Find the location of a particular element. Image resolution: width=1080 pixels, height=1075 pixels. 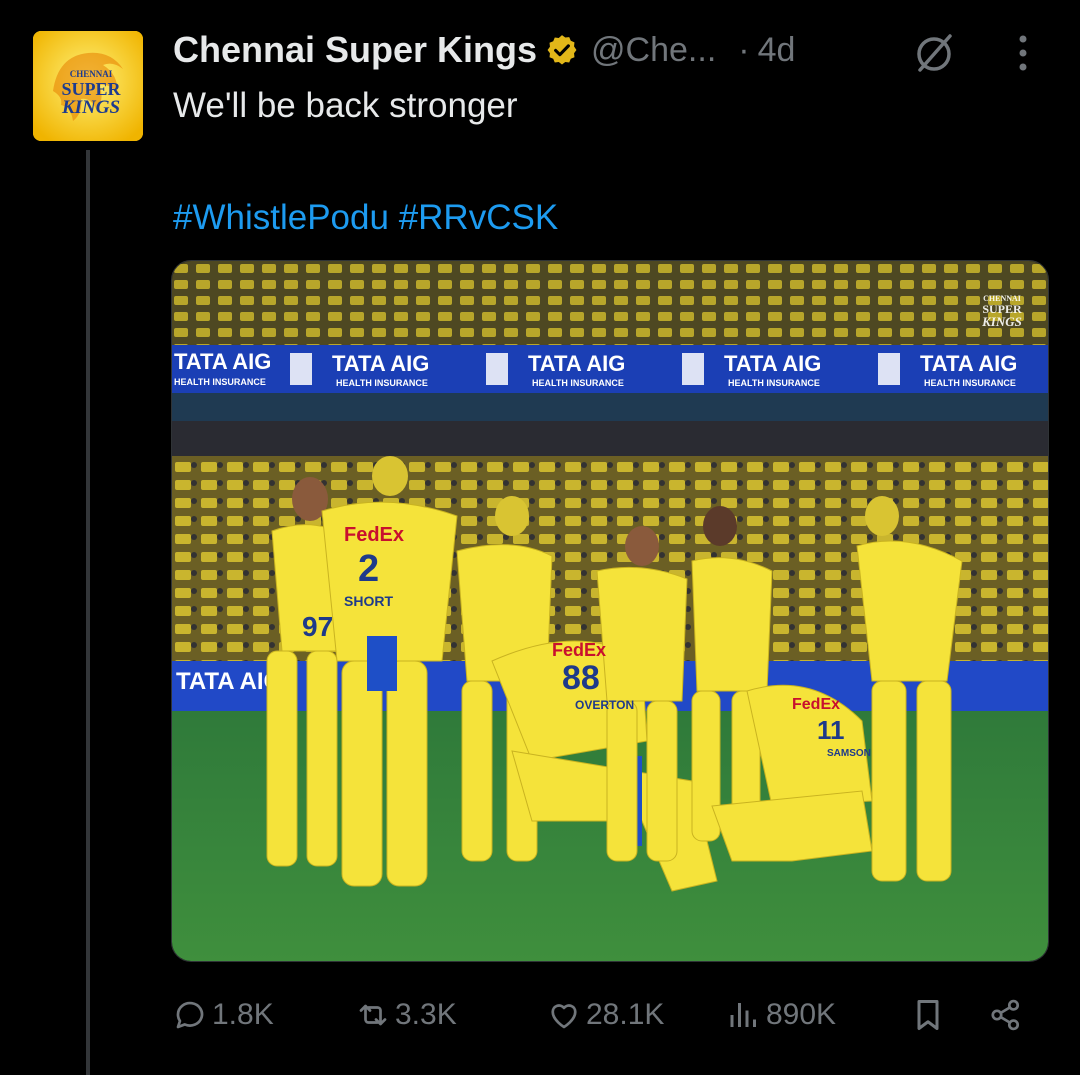

bookmark-icon is located at coordinates (928, 1015).